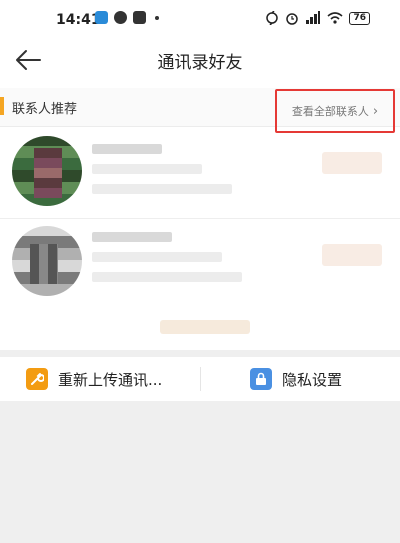 Image resolution: width=400 pixels, height=543 pixels. What do you see at coordinates (330, 111) in the screenshot?
I see `view-all-label: 查看全部联系人` at bounding box center [330, 111].